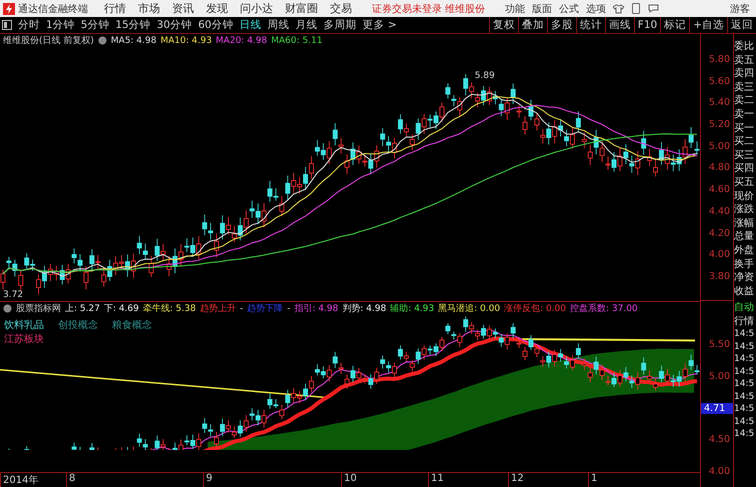 This screenshot has height=487, width=756. What do you see at coordinates (341, 8) in the screenshot?
I see `menu-item: 交易` at bounding box center [341, 8].